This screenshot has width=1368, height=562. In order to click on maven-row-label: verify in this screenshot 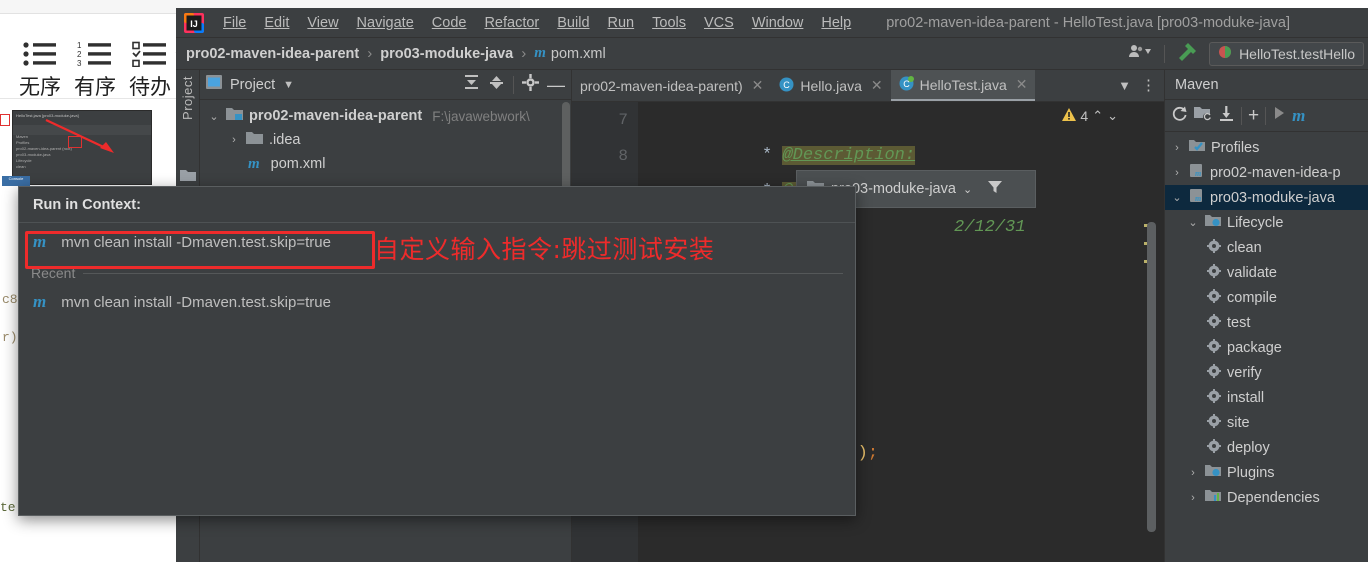, I will do `click(1244, 372)`.